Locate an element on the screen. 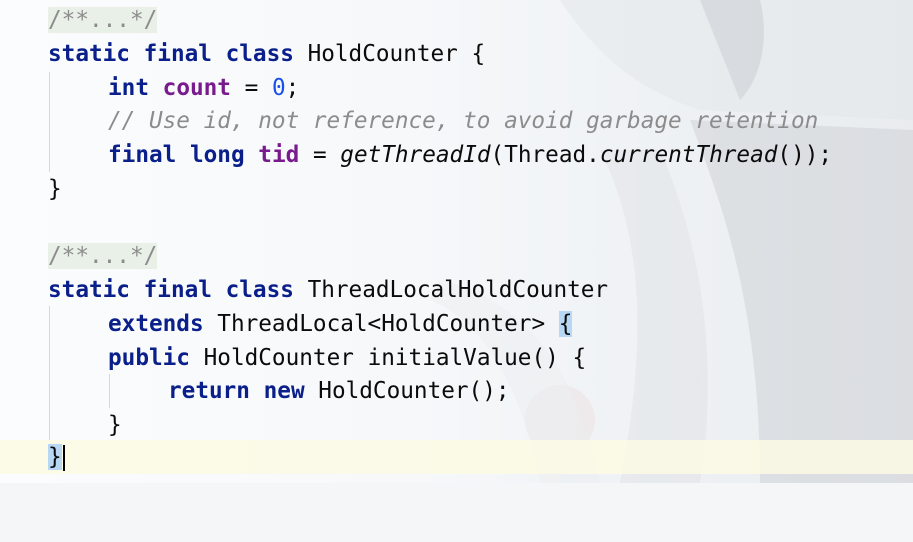 This screenshot has width=913, height=542. keyword: return is located at coordinates (209, 391).